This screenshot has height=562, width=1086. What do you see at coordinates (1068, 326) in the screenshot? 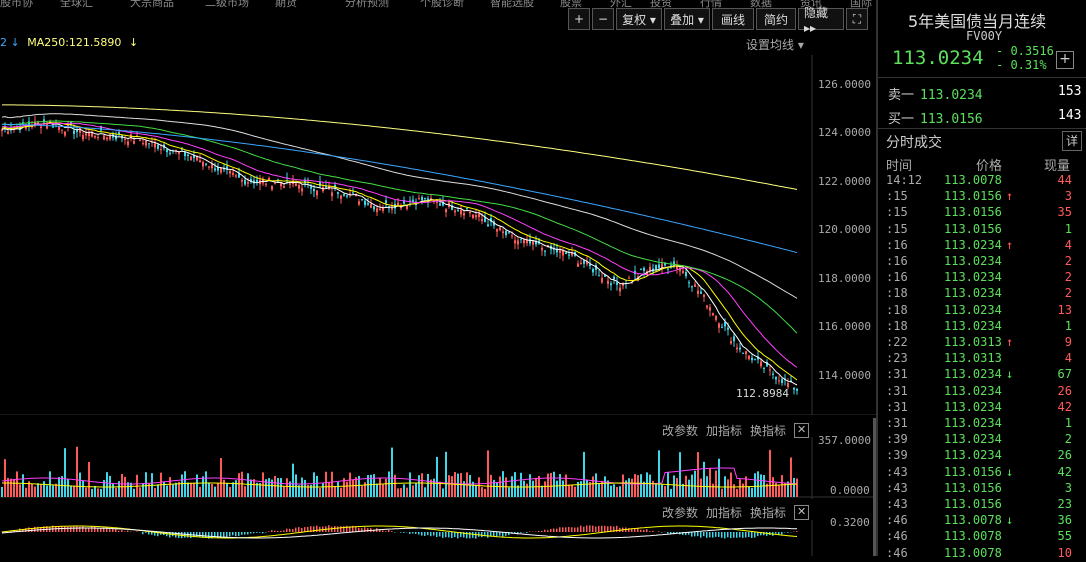
I see `tick-volume: 1` at bounding box center [1068, 326].